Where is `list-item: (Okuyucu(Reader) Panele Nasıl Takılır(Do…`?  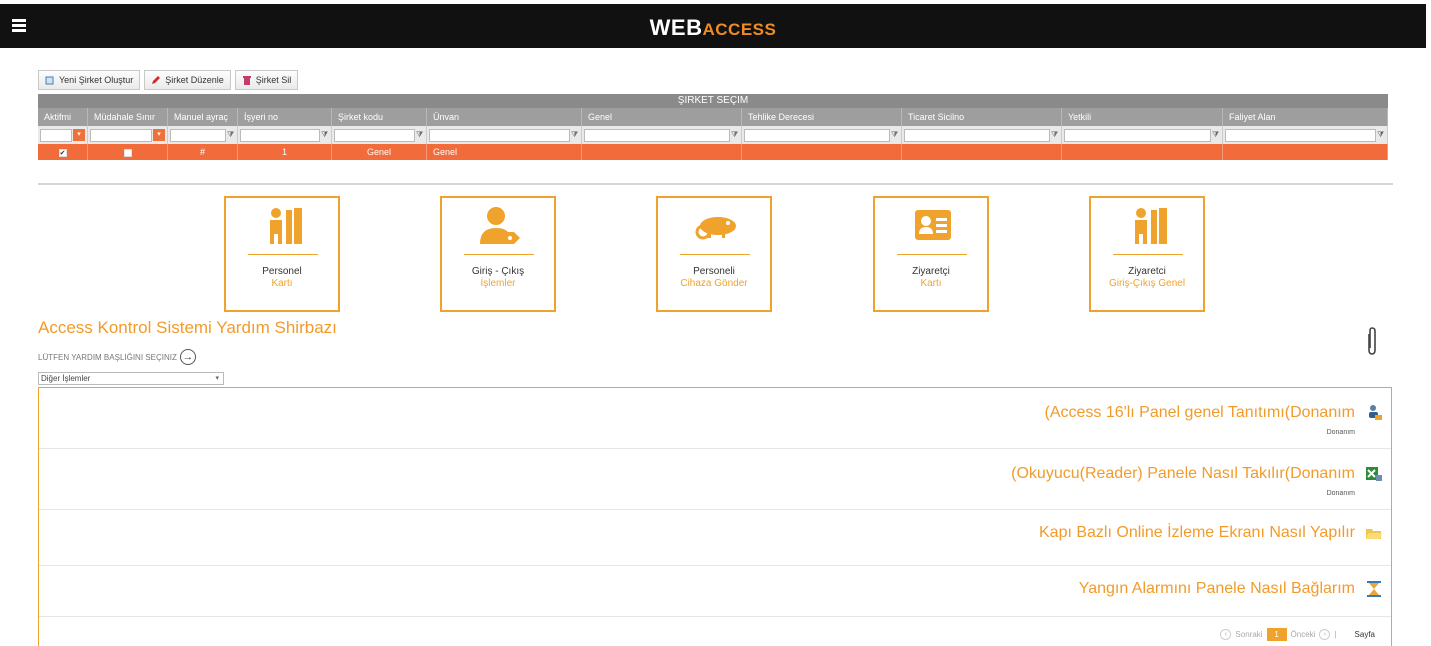 list-item: (Okuyucu(Reader) Panele Nasıl Takılır(Do… is located at coordinates (715, 479).